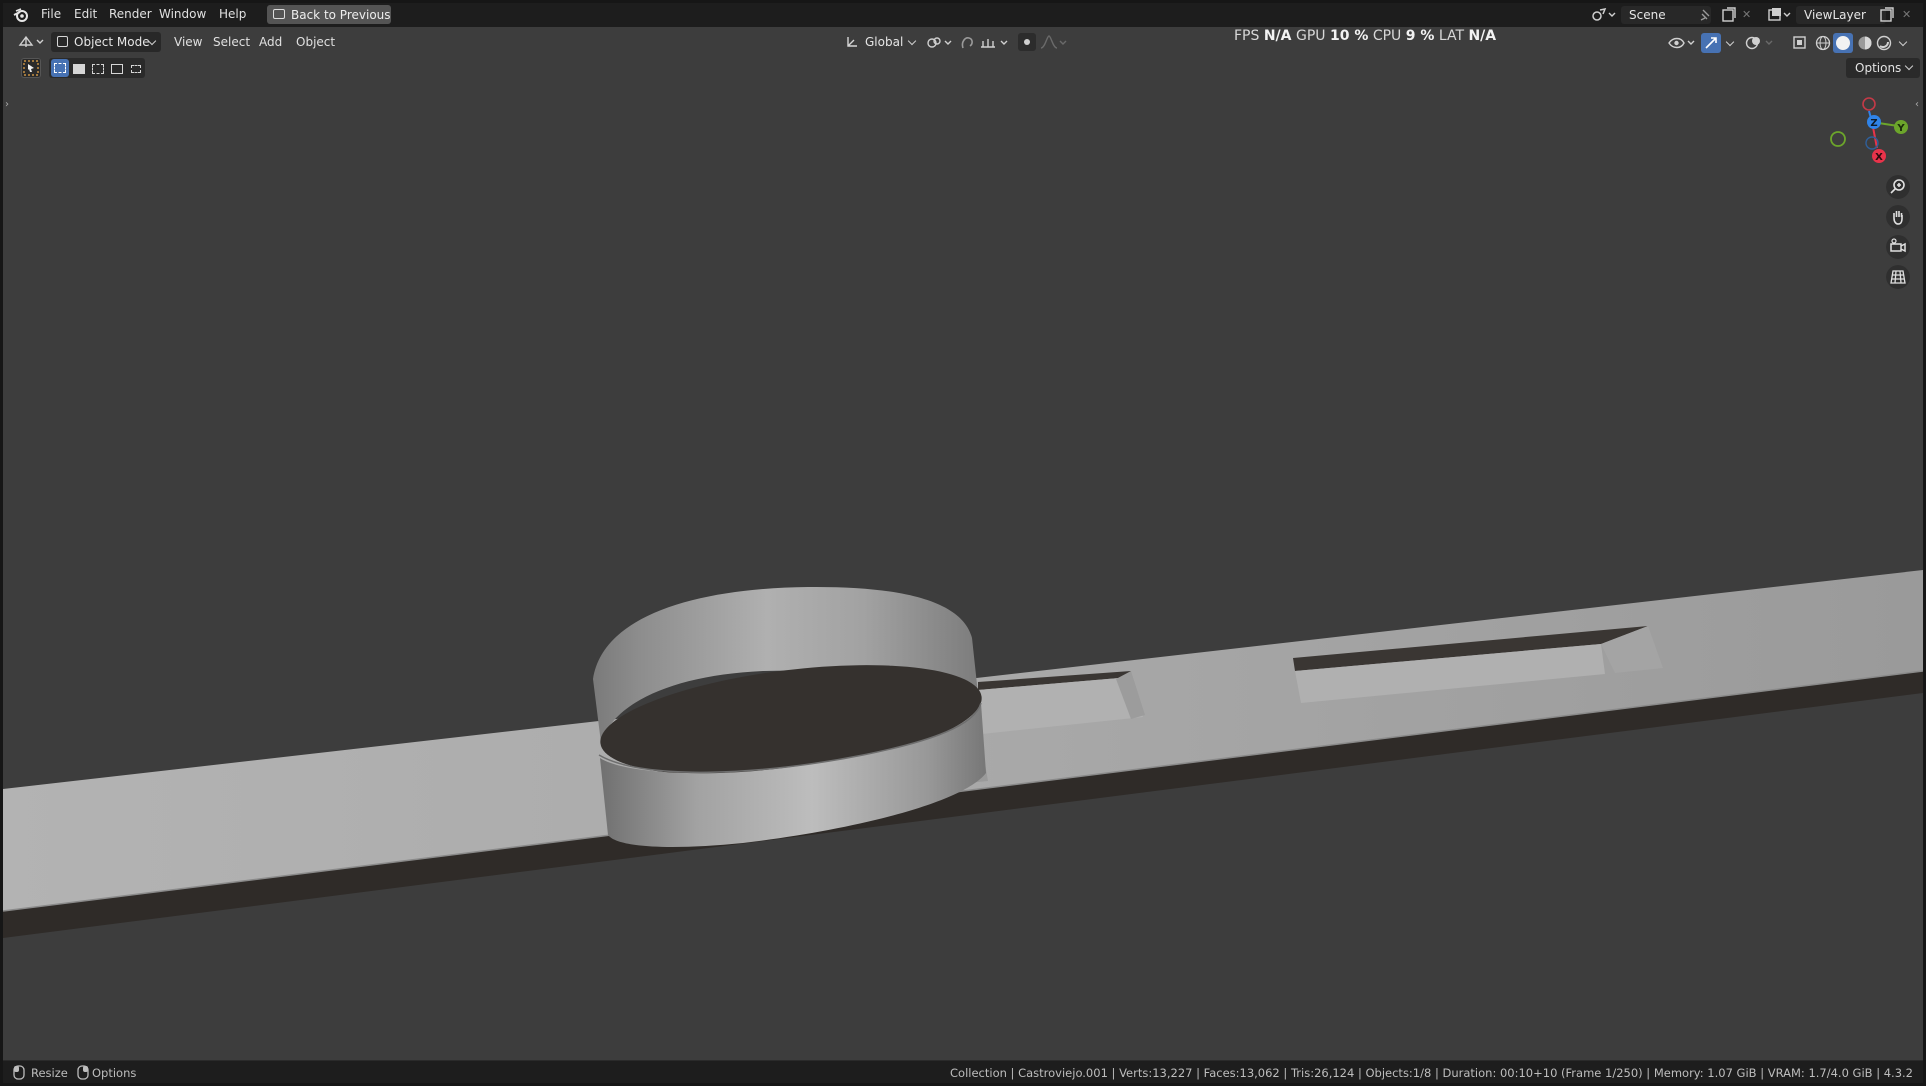 The height and width of the screenshot is (1086, 1926). I want to click on xray-icon, so click(1800, 43).